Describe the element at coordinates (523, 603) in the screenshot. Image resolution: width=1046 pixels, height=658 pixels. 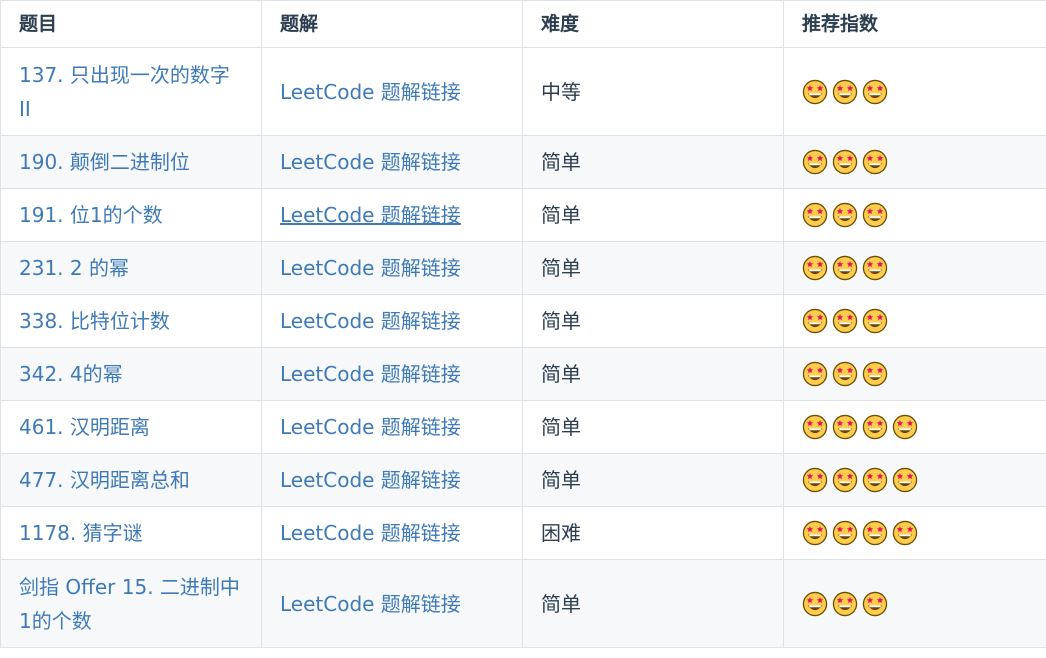
I see `table-row: 剑指 Offer 15. 二进制中1的个数 LeetCode 题解链接 简单` at that location.